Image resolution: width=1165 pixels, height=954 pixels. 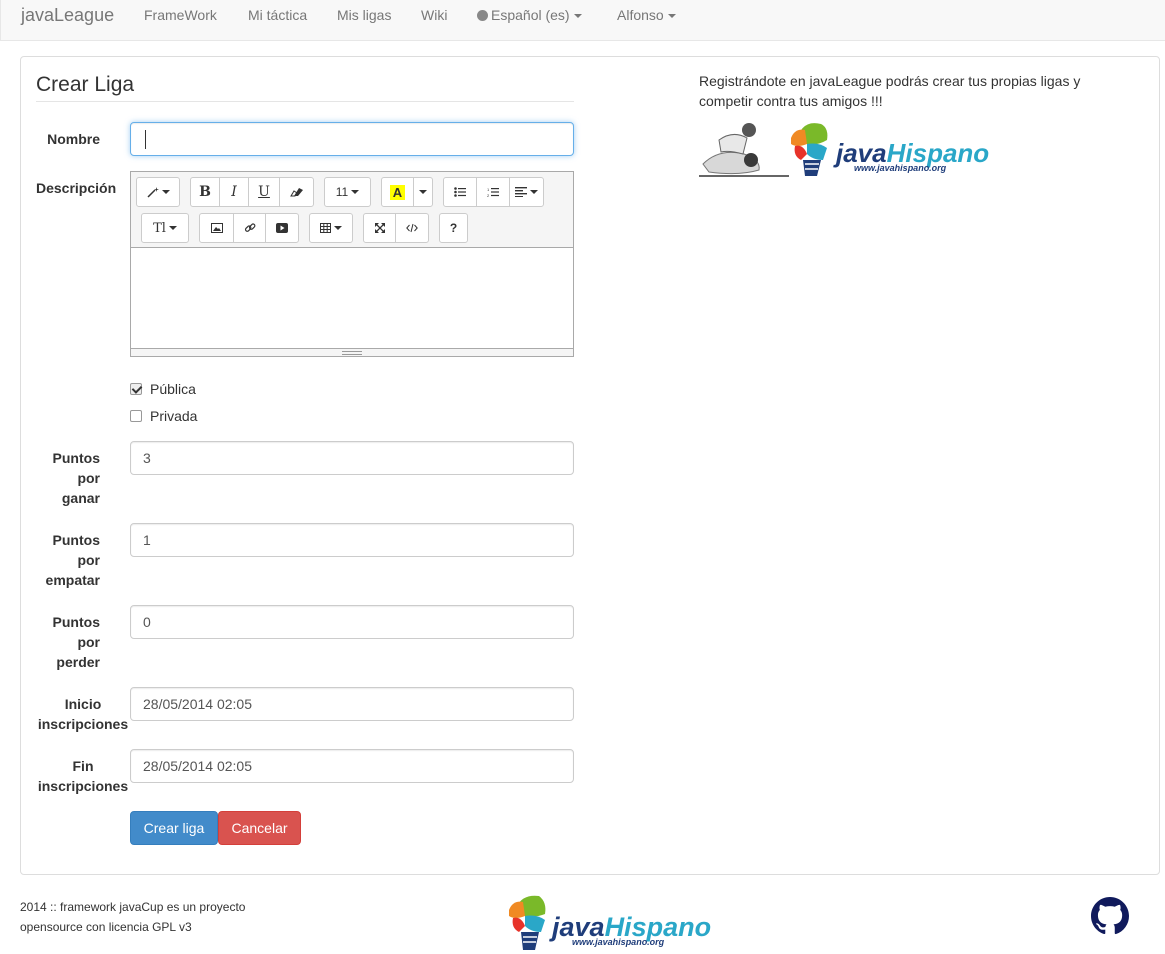 I want to click on code-view-button, so click(x=412, y=228).